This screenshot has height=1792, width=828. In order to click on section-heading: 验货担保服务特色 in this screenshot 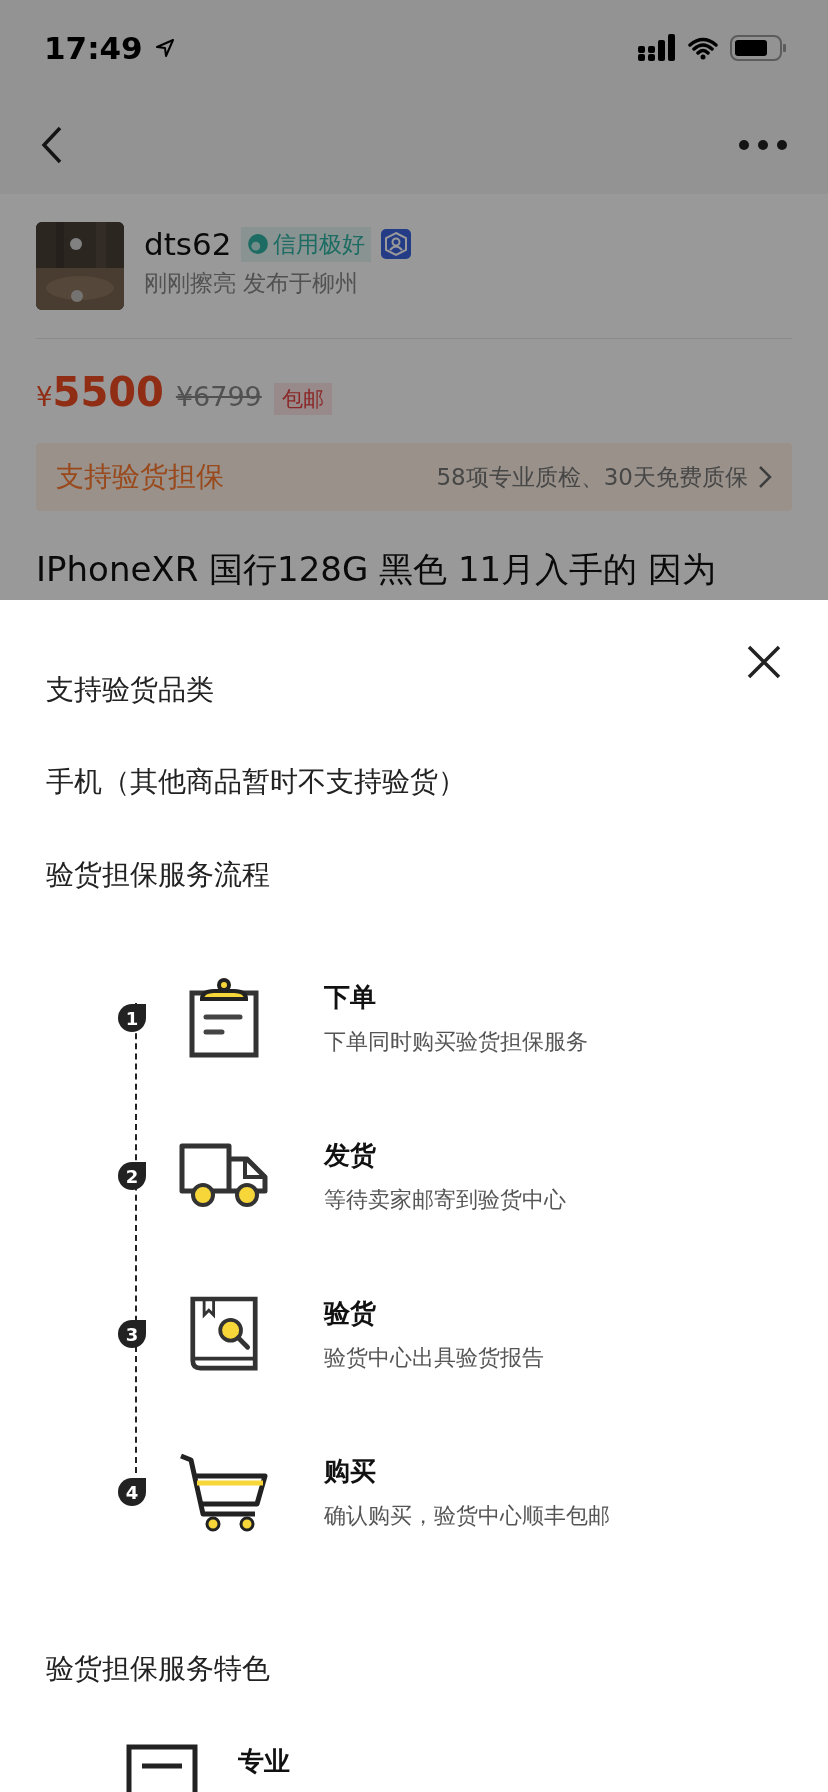, I will do `click(158, 1669)`.